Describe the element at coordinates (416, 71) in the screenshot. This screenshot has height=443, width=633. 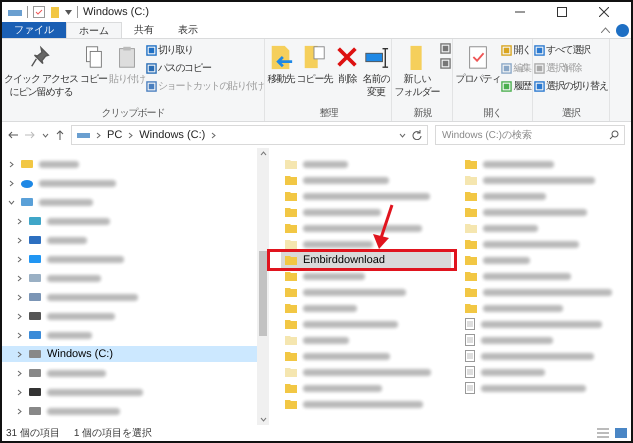
I see `ribbon-button: 新しい フォルダー` at that location.